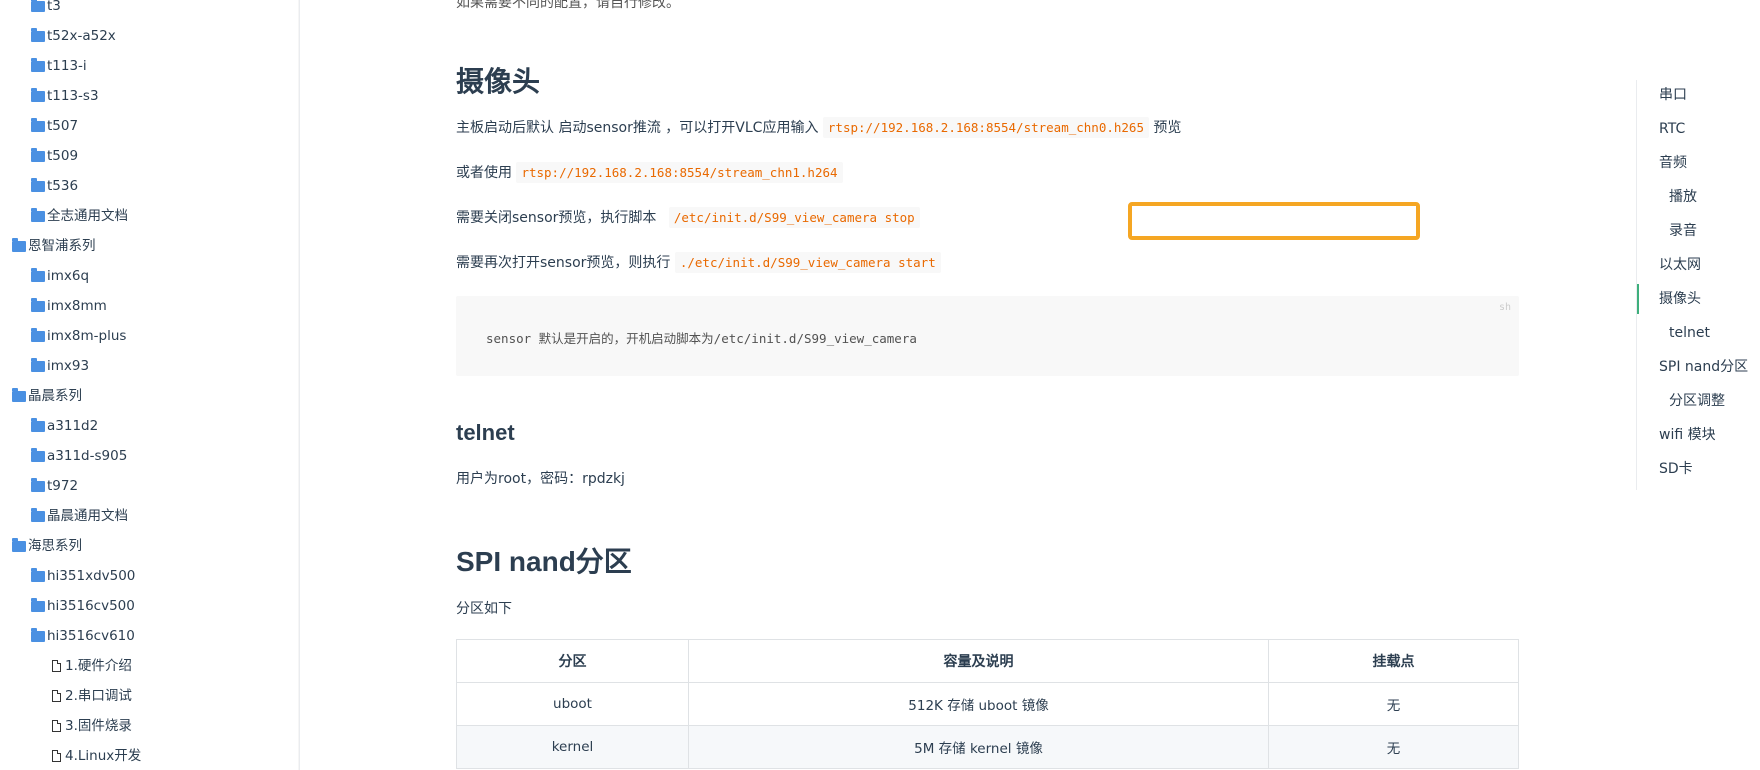 This screenshot has height=770, width=1760. What do you see at coordinates (64, 426) in the screenshot?
I see `sidebar-item: a311d2` at bounding box center [64, 426].